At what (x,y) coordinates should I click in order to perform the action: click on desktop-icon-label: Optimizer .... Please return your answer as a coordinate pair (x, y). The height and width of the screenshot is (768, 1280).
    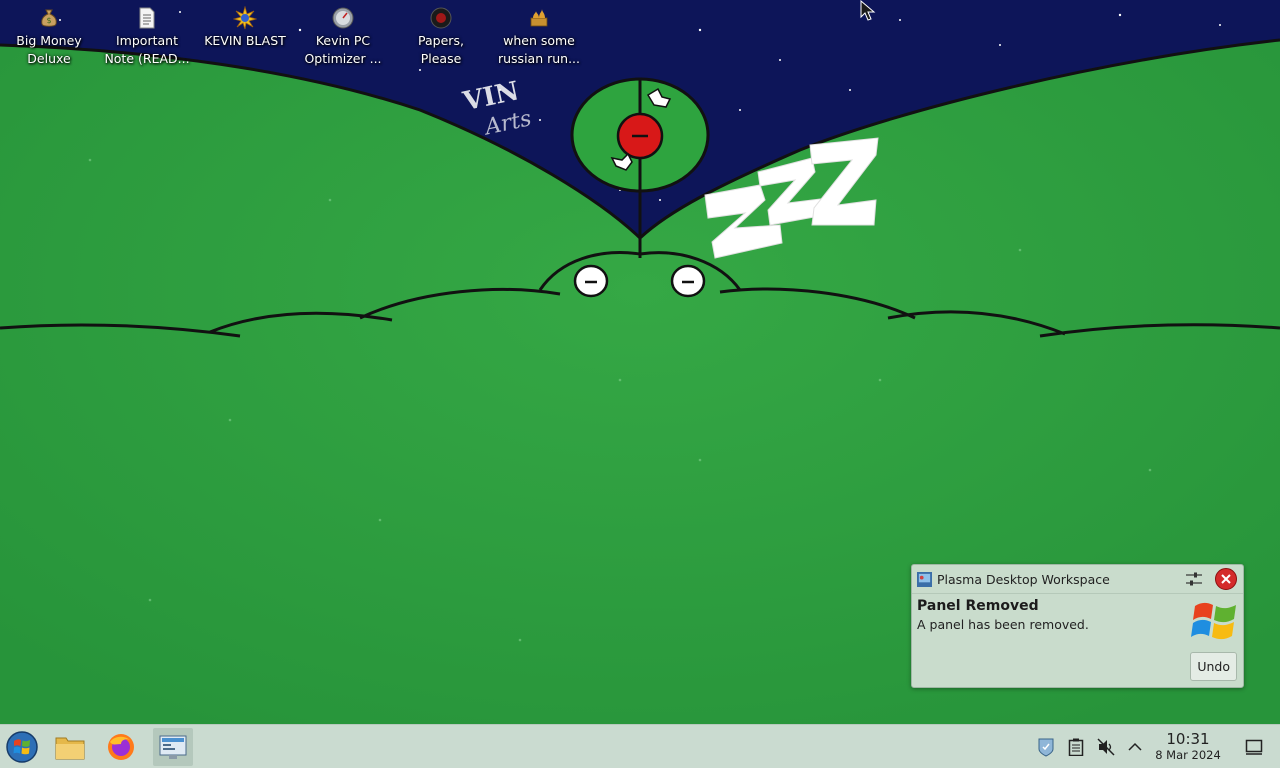
    Looking at the image, I should click on (343, 58).